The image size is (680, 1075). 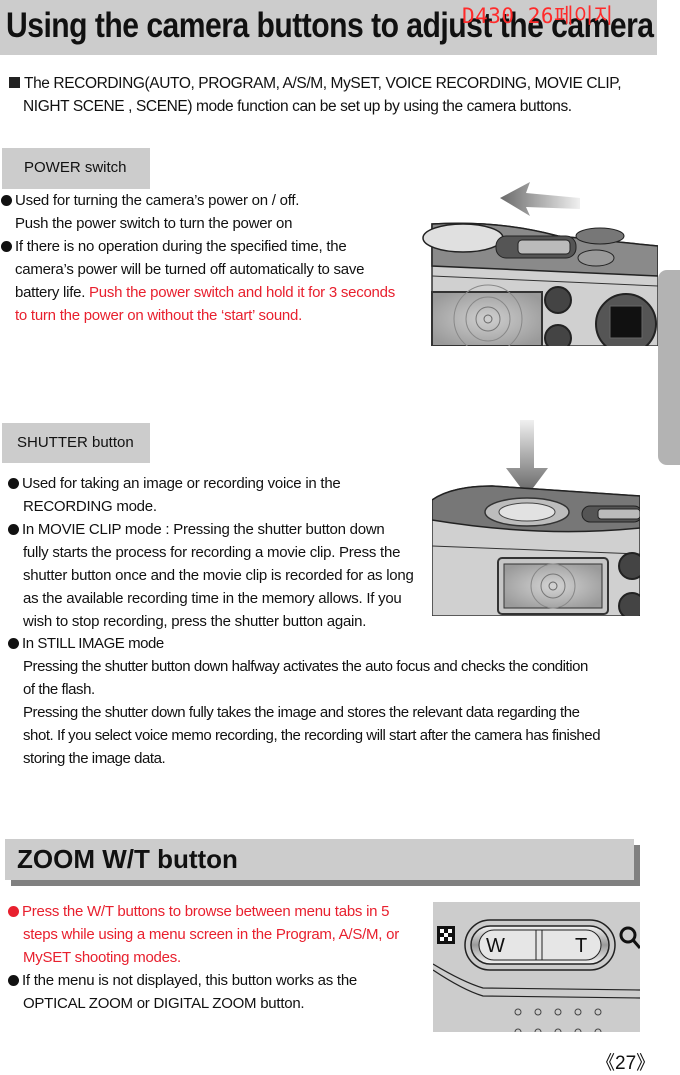 I want to click on power-switch-tag-label: POWER switch, so click(x=75, y=167).